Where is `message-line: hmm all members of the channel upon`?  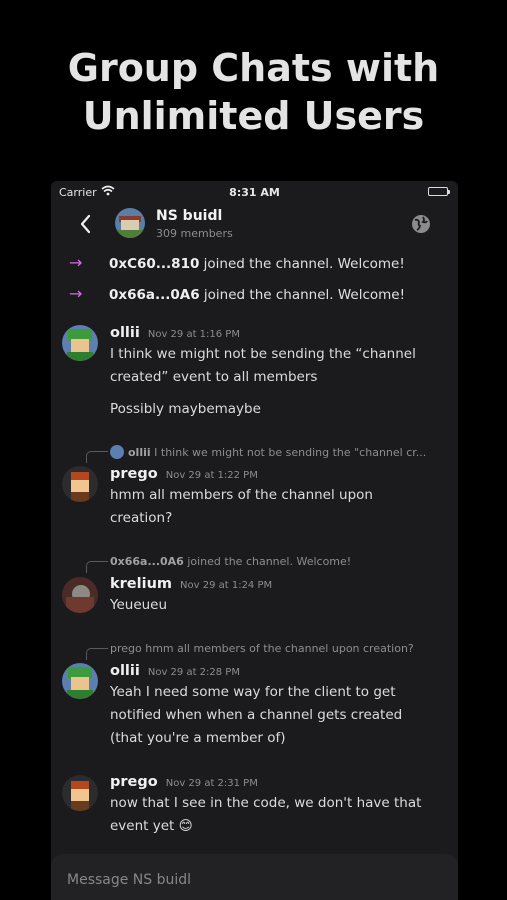 message-line: hmm all members of the channel upon is located at coordinates (241, 495).